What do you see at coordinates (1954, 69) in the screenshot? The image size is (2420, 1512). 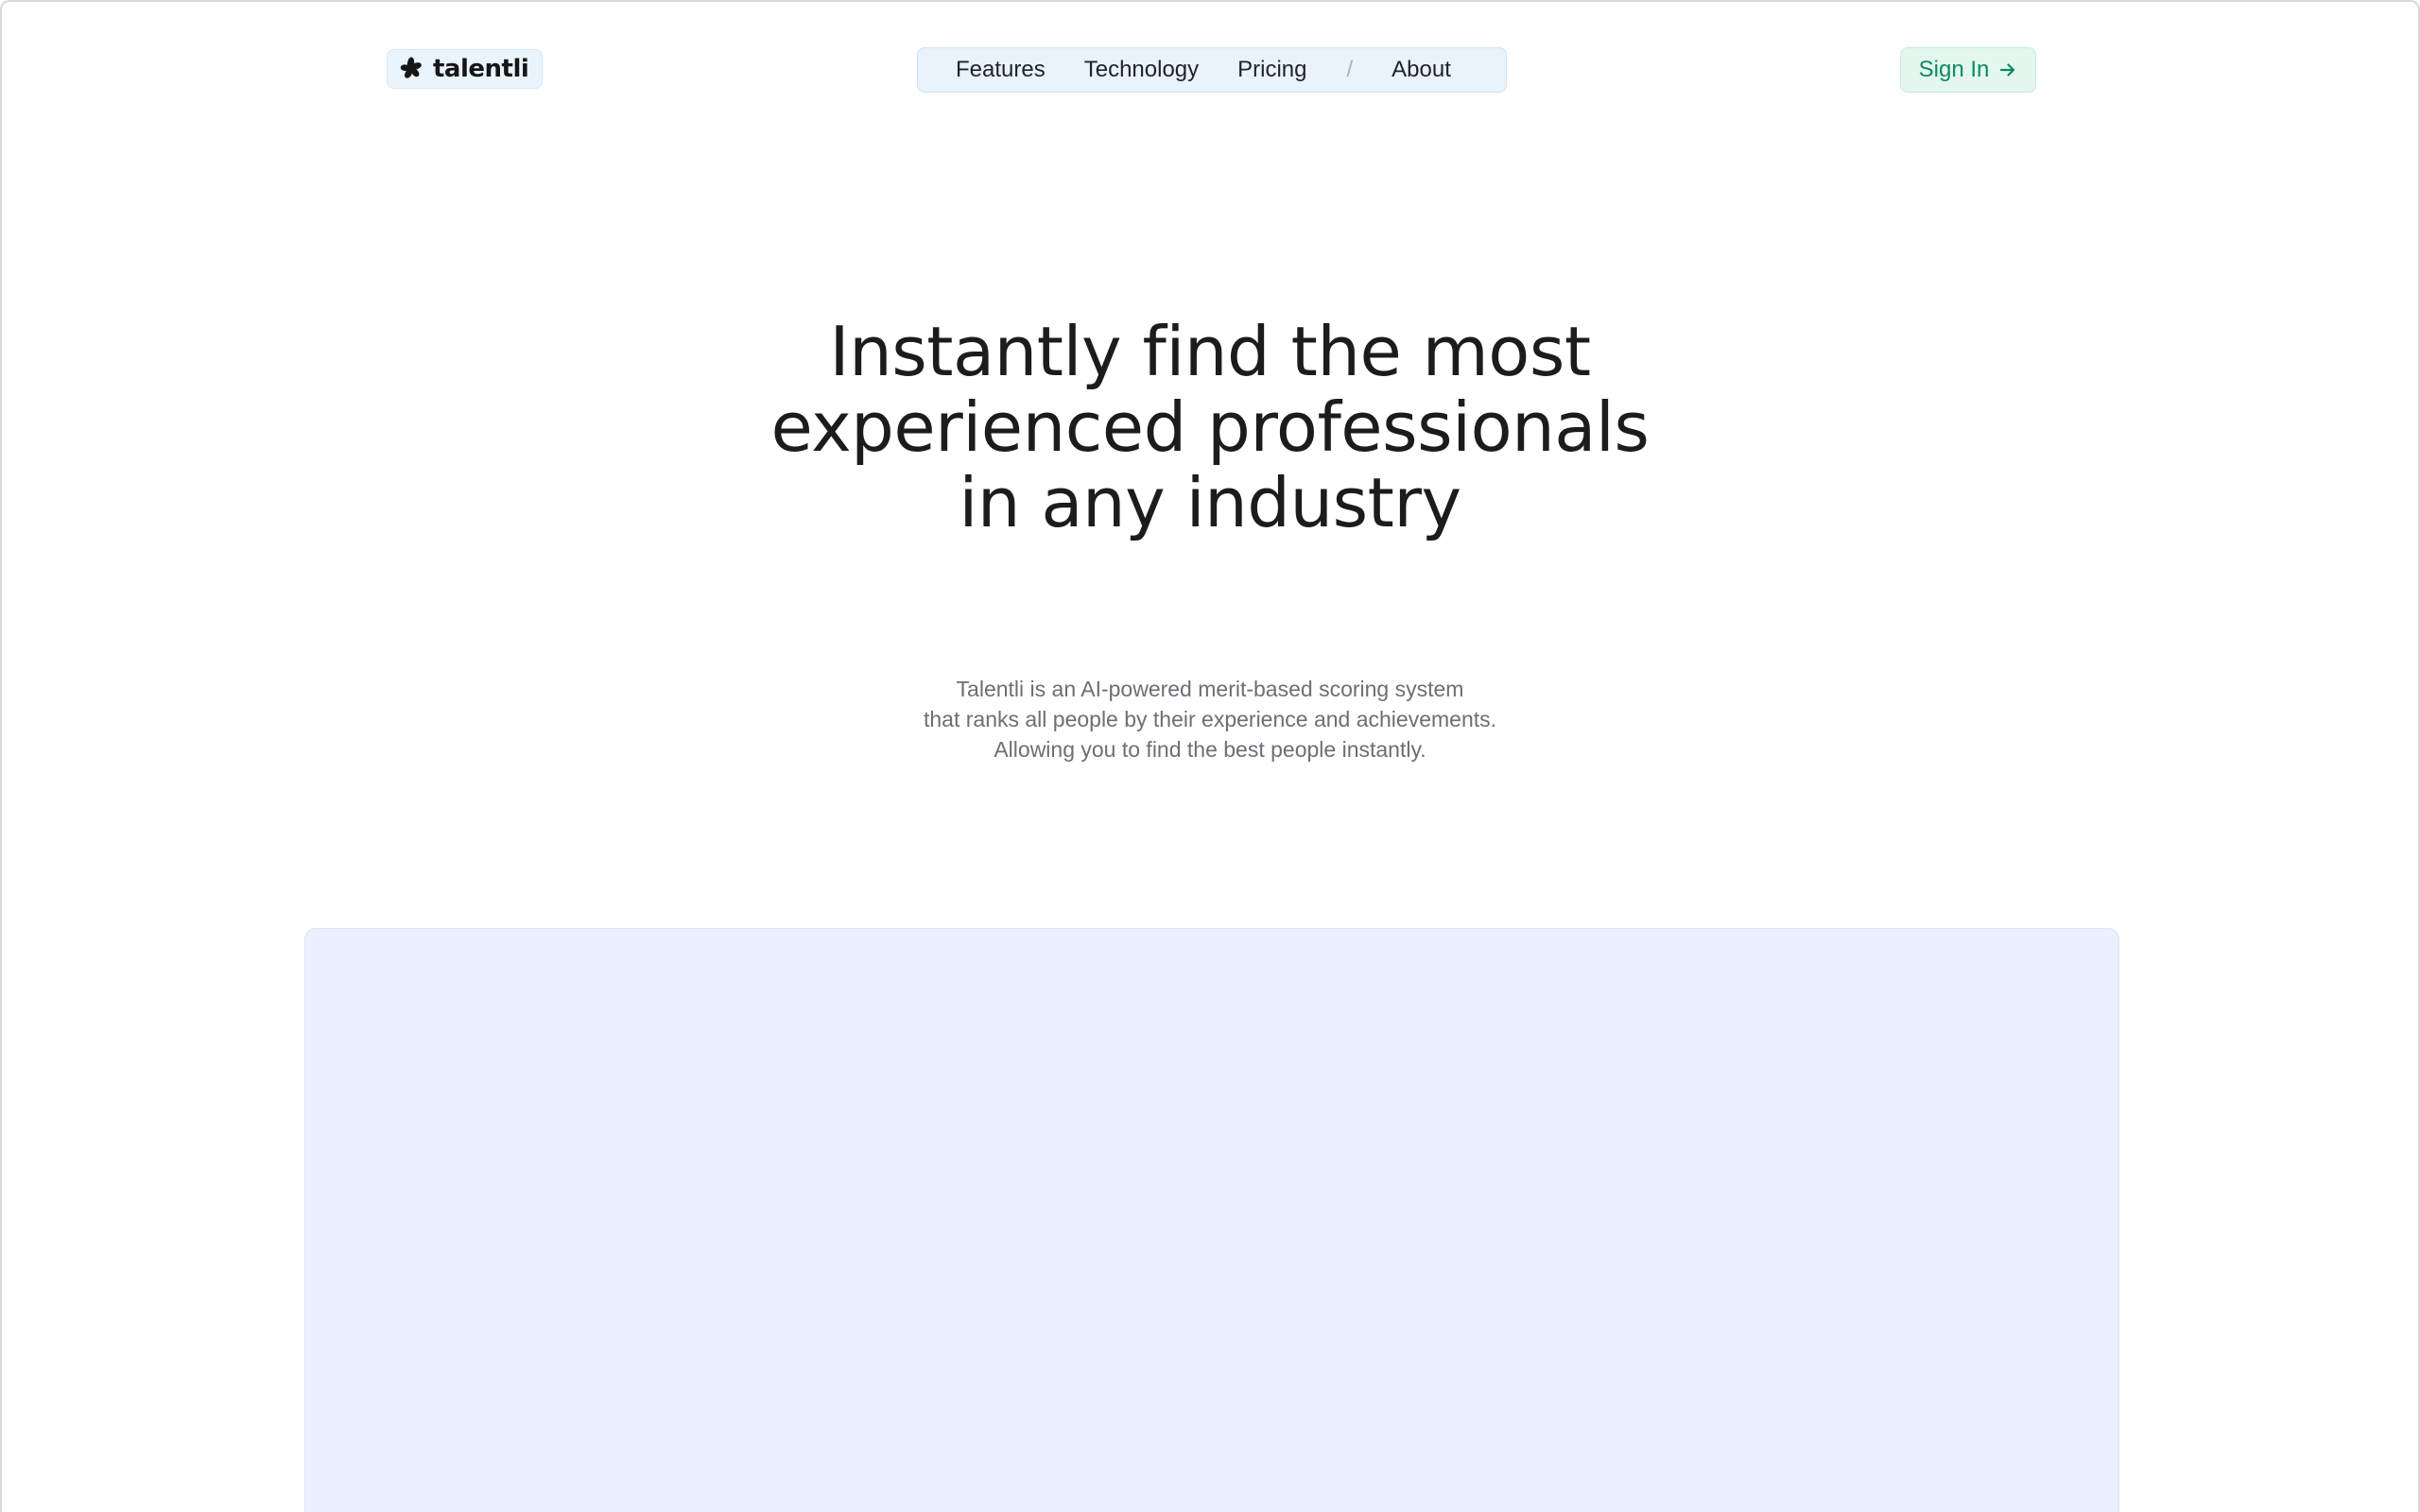 I see `sign-in-label: Sign In` at bounding box center [1954, 69].